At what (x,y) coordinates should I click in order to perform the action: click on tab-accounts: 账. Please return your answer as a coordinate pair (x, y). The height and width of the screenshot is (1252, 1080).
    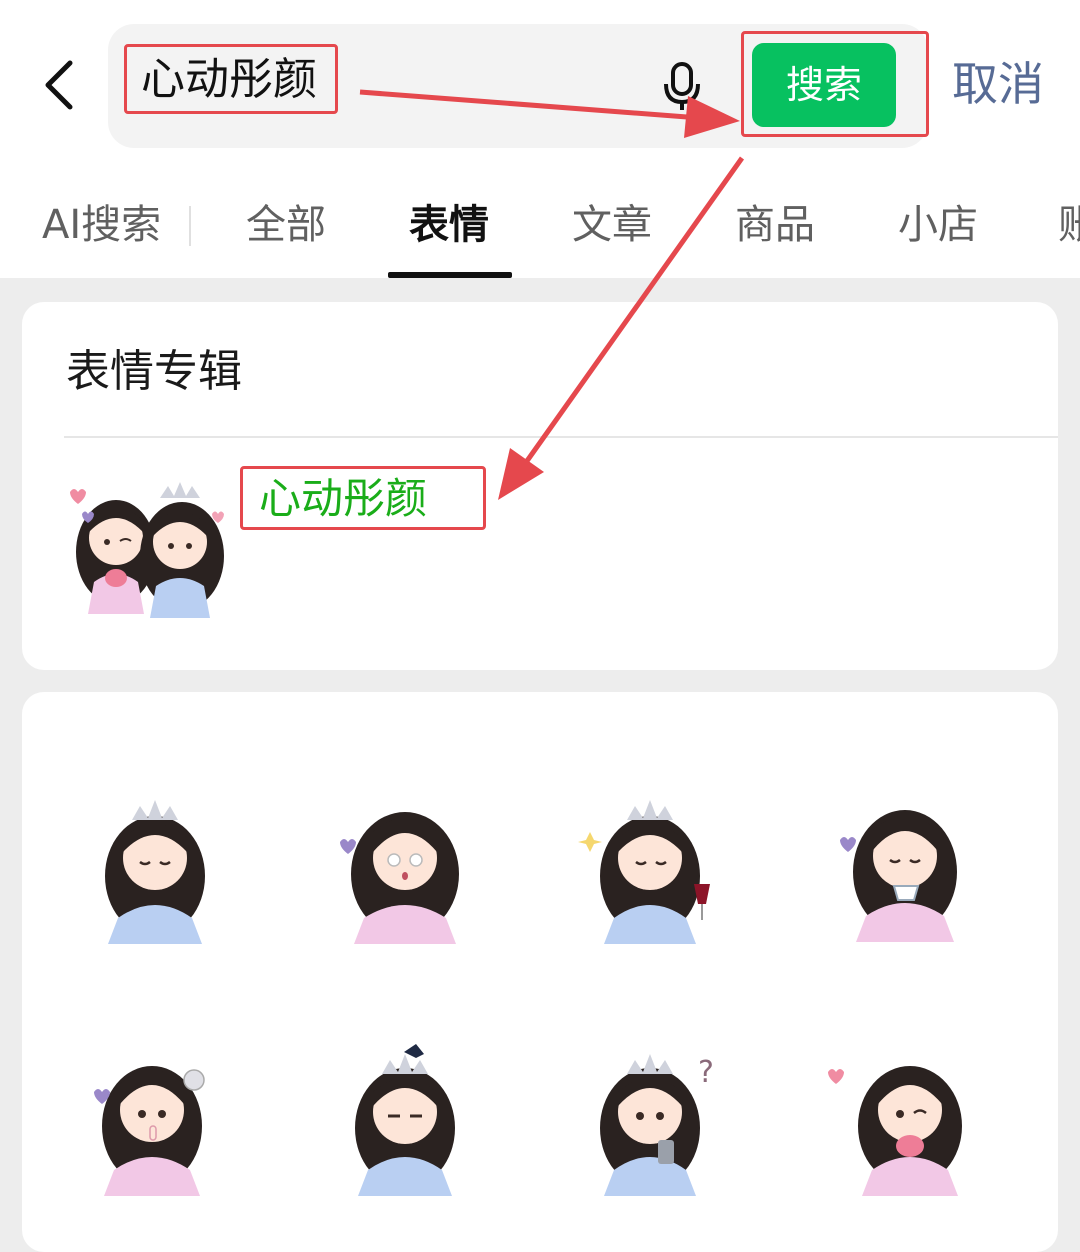
    Looking at the image, I should click on (1069, 225).